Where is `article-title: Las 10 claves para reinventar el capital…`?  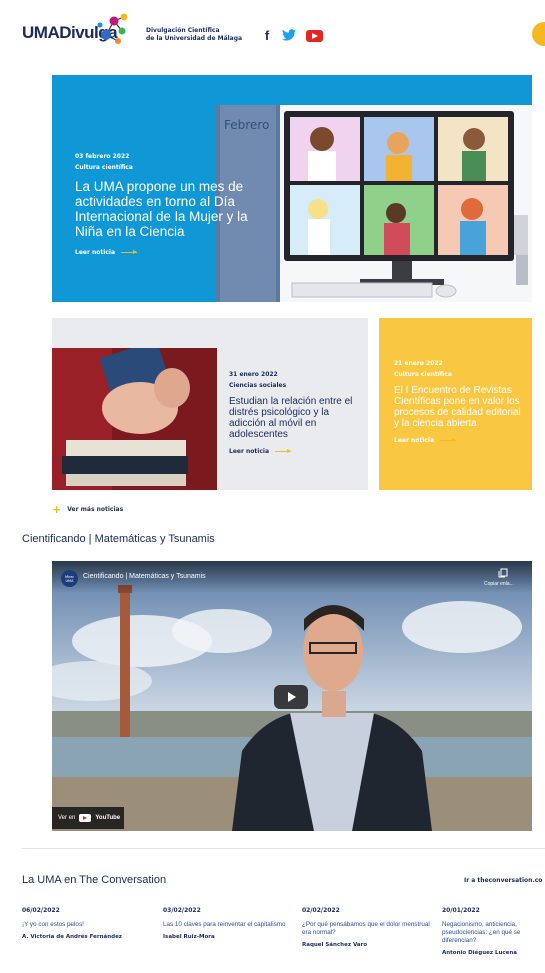
article-title: Las 10 claves para reinventar el capital… is located at coordinates (228, 925).